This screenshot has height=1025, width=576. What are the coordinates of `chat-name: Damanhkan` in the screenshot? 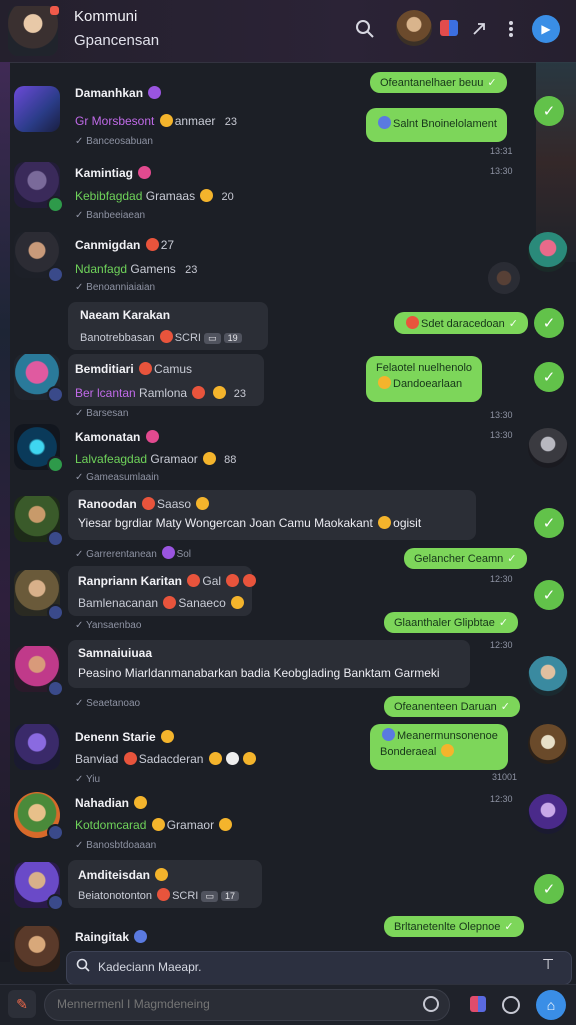 It's located at (119, 93).